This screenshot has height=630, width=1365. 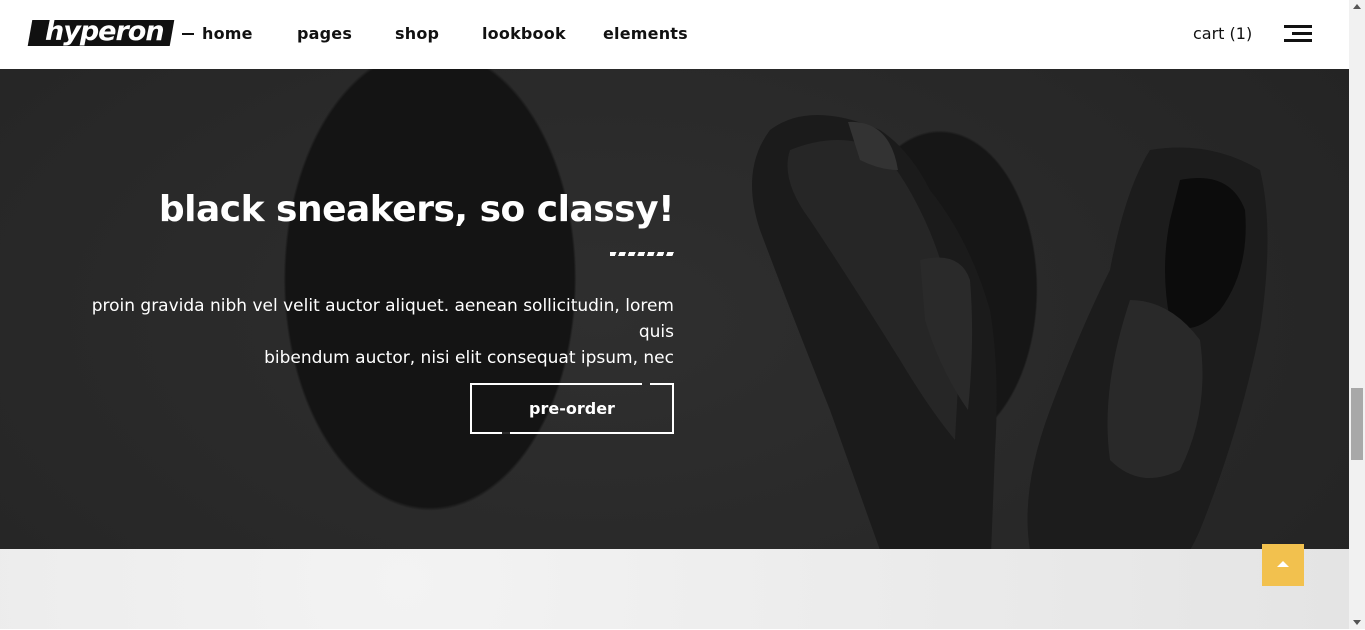 What do you see at coordinates (1357, 6) in the screenshot?
I see `scroll-up-icon` at bounding box center [1357, 6].